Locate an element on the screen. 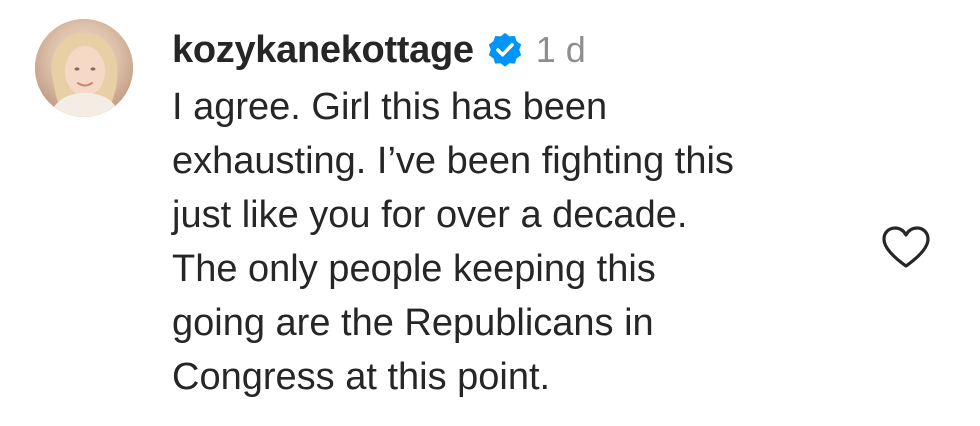  avatar is located at coordinates (84, 68).